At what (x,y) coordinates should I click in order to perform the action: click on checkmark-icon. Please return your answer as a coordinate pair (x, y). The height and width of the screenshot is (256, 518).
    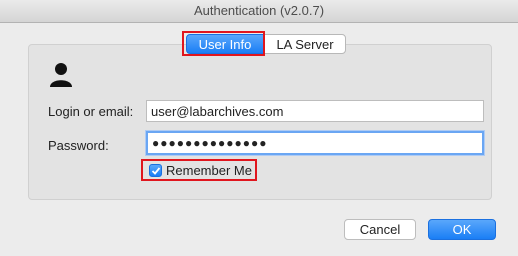
    Looking at the image, I should click on (155, 170).